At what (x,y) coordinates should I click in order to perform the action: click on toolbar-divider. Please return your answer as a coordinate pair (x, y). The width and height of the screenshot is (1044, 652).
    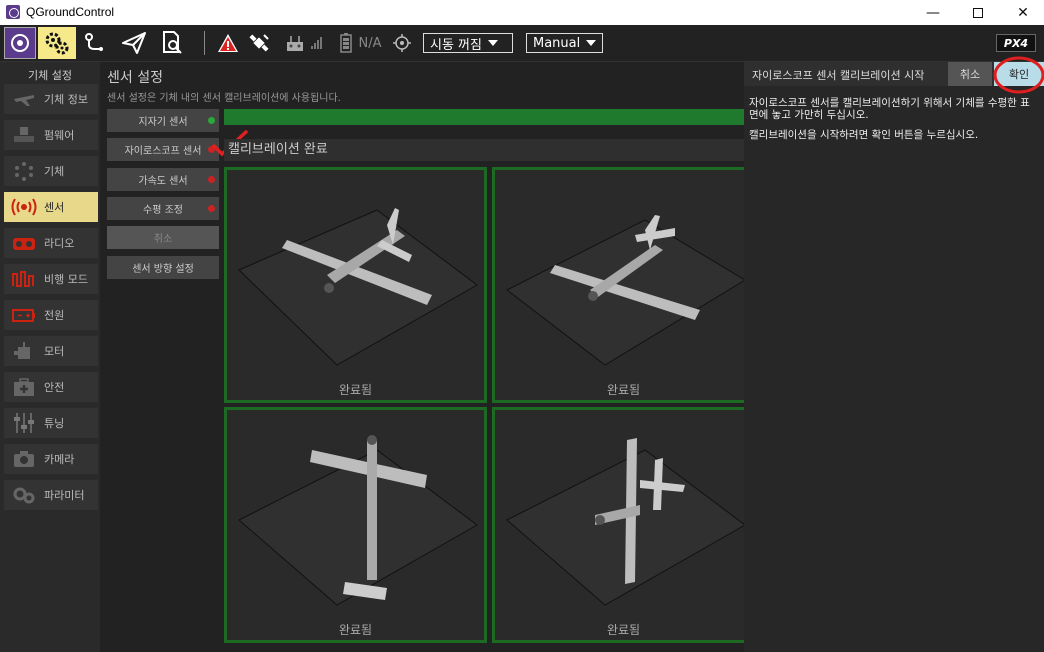
    Looking at the image, I should click on (204, 43).